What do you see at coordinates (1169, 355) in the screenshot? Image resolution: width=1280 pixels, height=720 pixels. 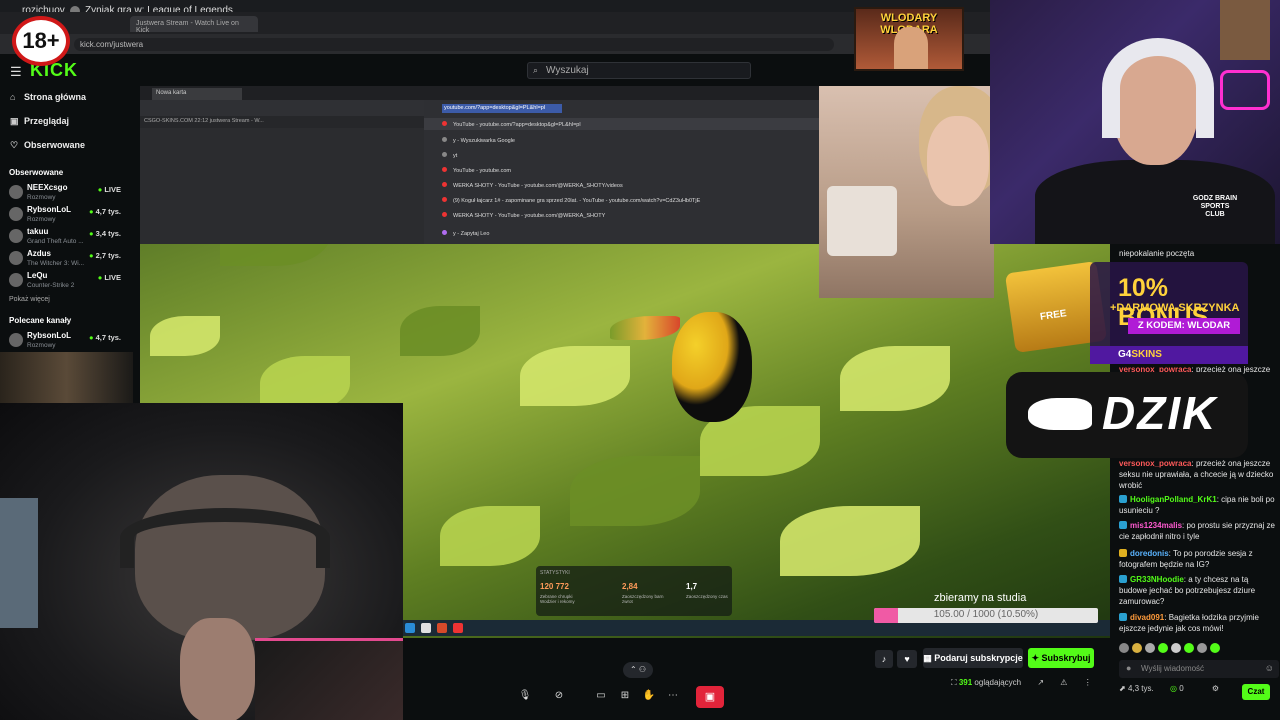 I see `promo-brand: G4SKINS` at bounding box center [1169, 355].